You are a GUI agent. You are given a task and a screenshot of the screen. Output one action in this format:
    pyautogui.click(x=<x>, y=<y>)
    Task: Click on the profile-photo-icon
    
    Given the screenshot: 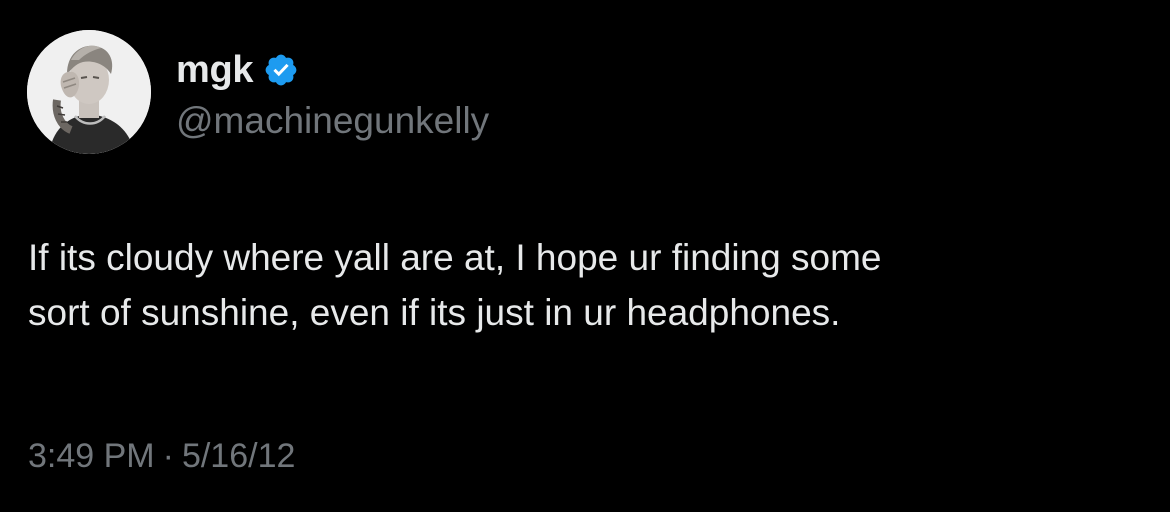 What is the action you would take?
    pyautogui.click(x=89, y=92)
    